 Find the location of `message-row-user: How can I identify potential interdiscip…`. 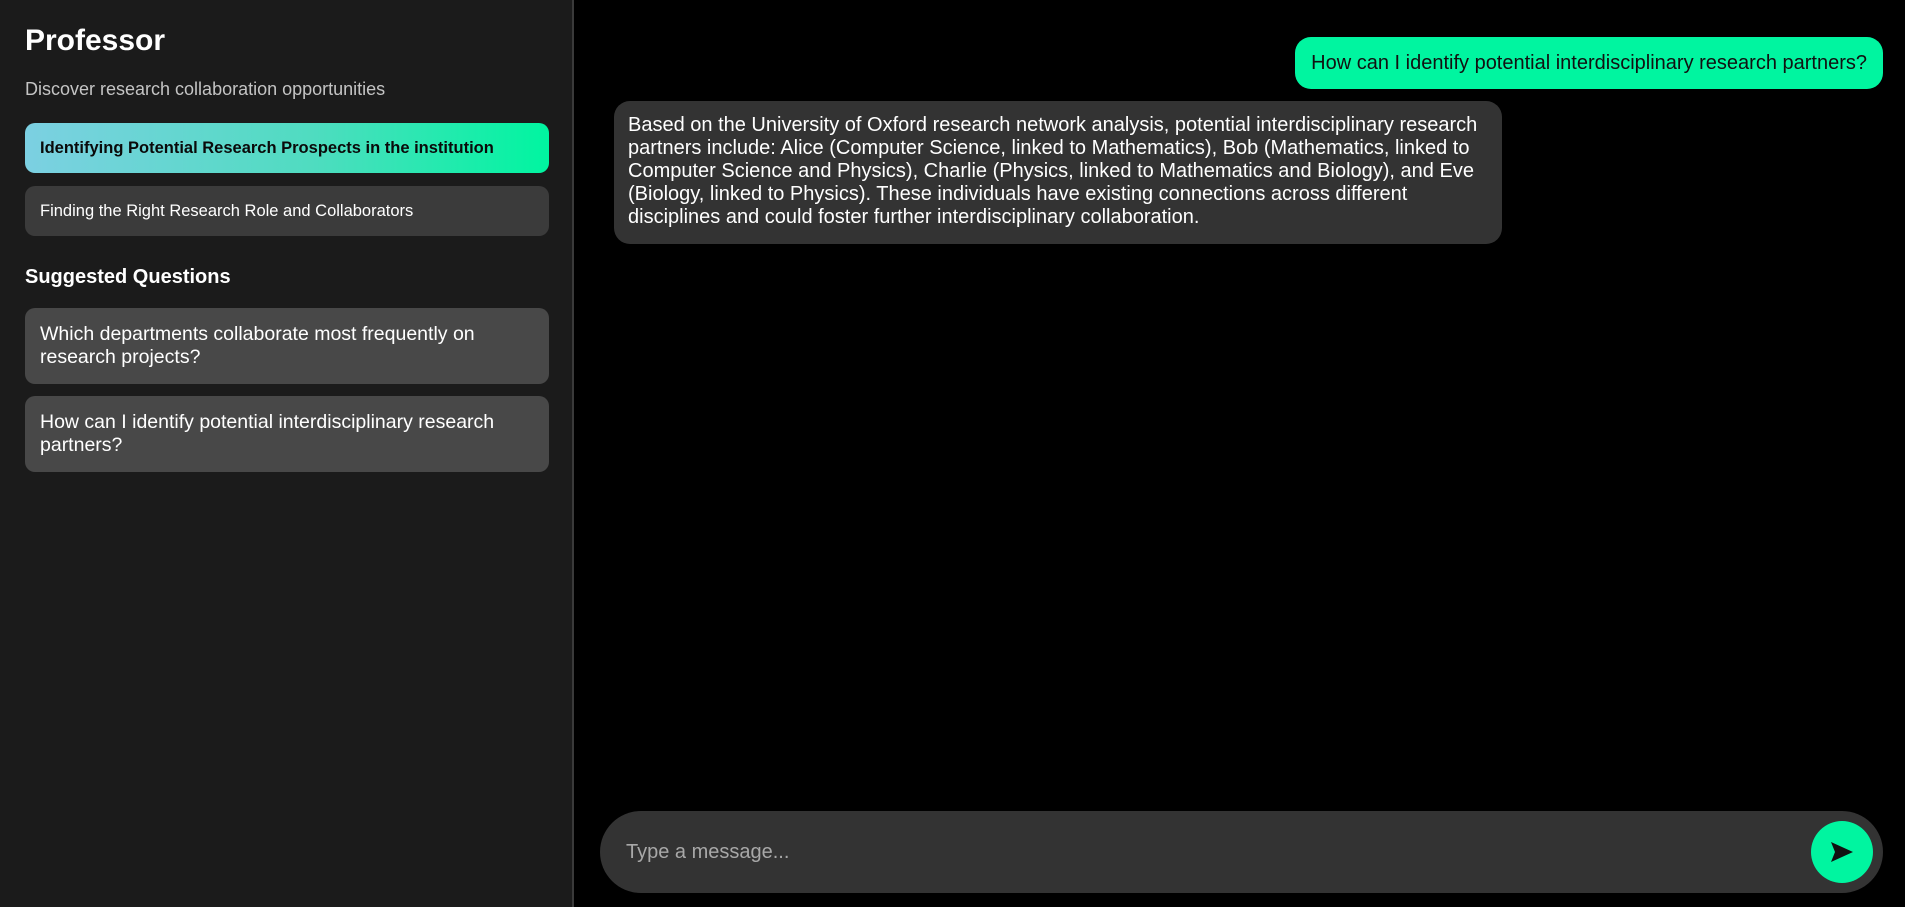

message-row-user: How can I identify potential interdiscip… is located at coordinates (1248, 63).